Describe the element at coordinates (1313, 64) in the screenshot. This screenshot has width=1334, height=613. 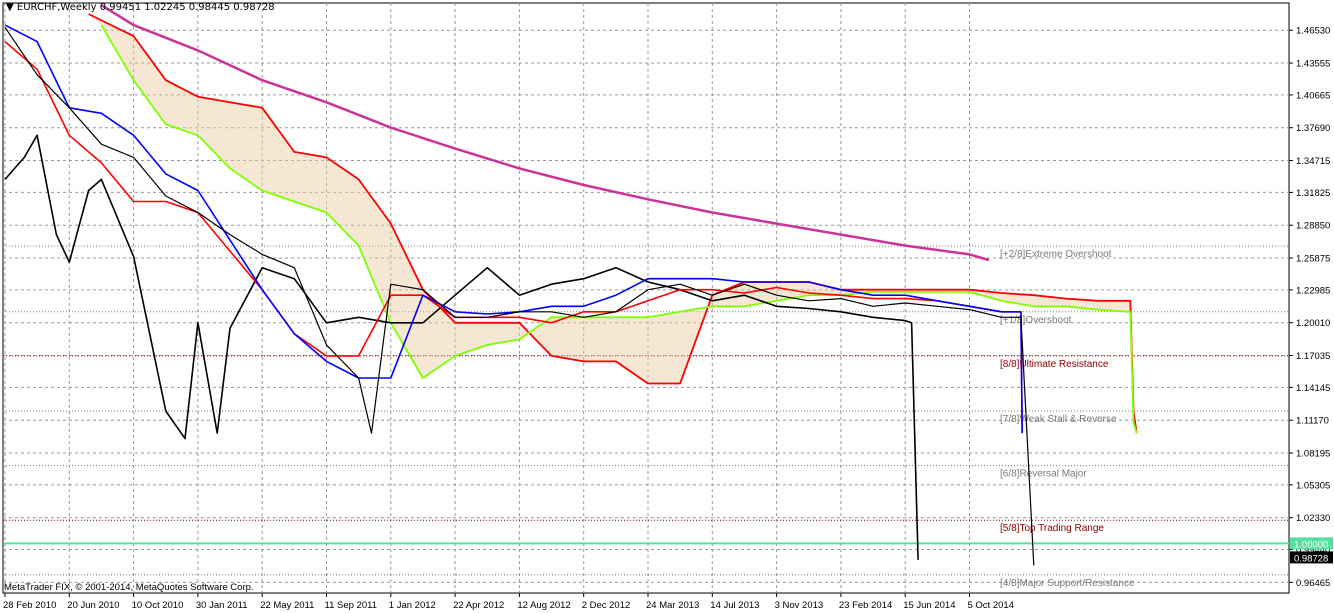
I see `y-tick-label: 1.43555` at that location.